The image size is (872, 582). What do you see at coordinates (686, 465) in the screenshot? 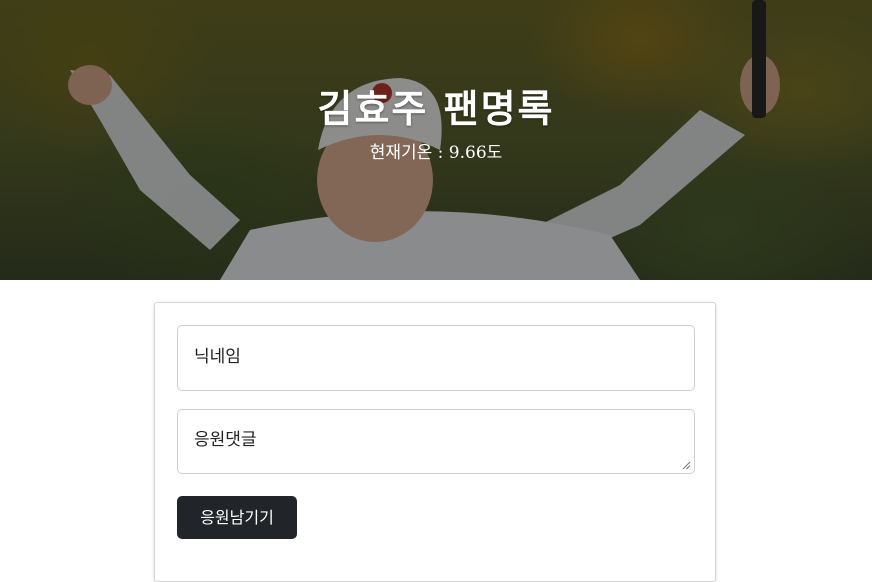
I see `resize-handle-icon` at bounding box center [686, 465].